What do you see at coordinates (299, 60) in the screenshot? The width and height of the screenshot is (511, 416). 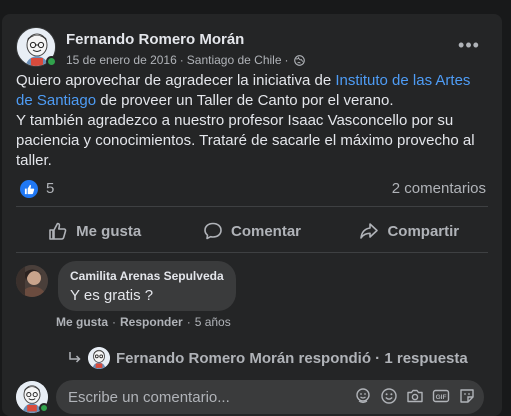 I see `globe-icon` at bounding box center [299, 60].